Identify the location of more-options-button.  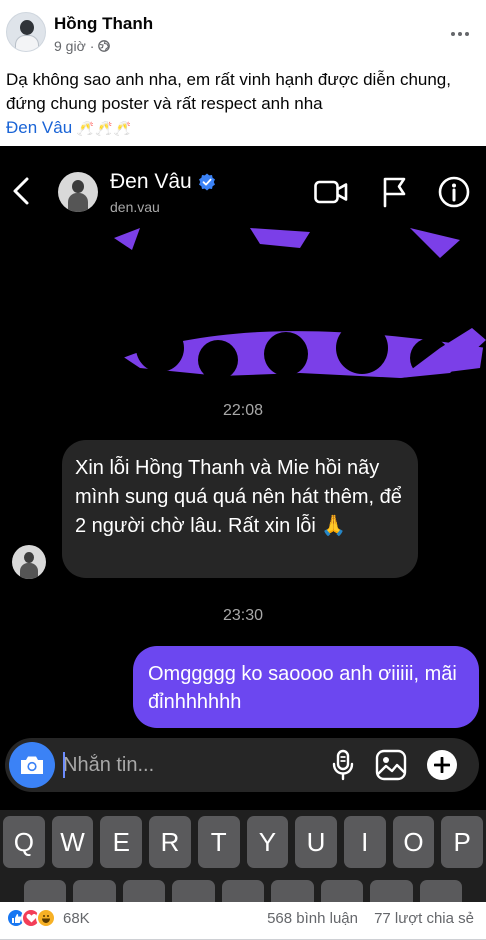
(460, 34).